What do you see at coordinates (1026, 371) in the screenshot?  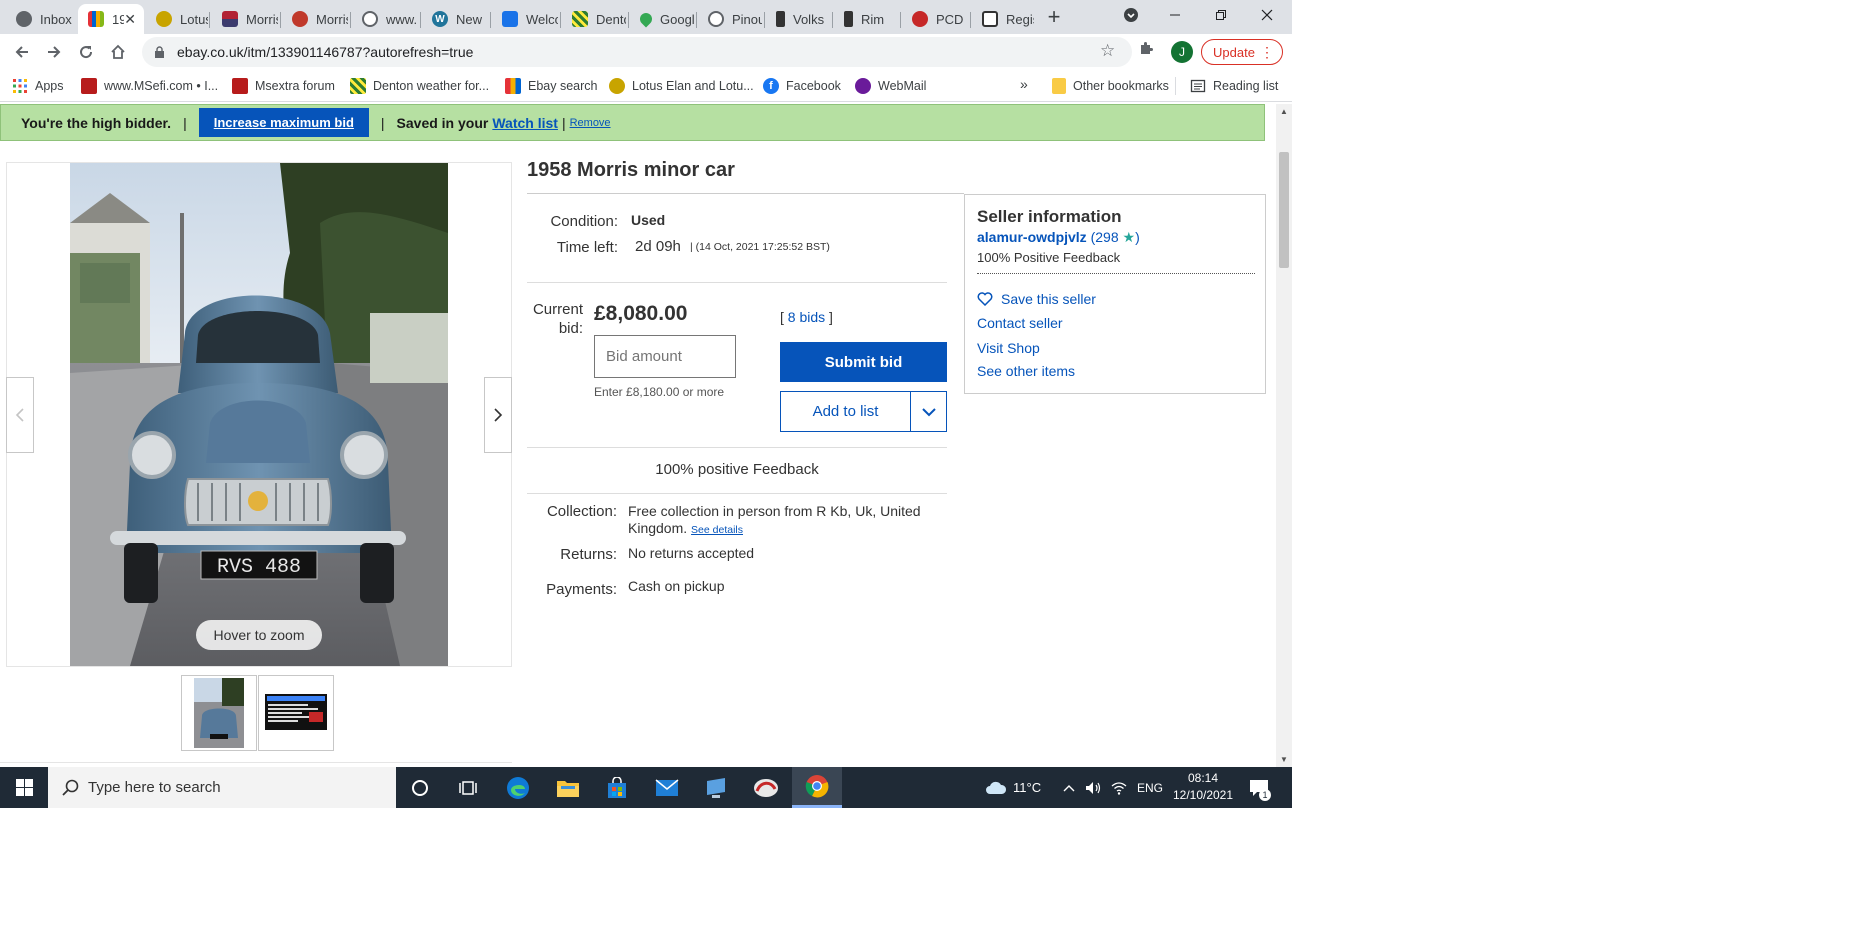 I see `see-other-items-link: See other items` at bounding box center [1026, 371].